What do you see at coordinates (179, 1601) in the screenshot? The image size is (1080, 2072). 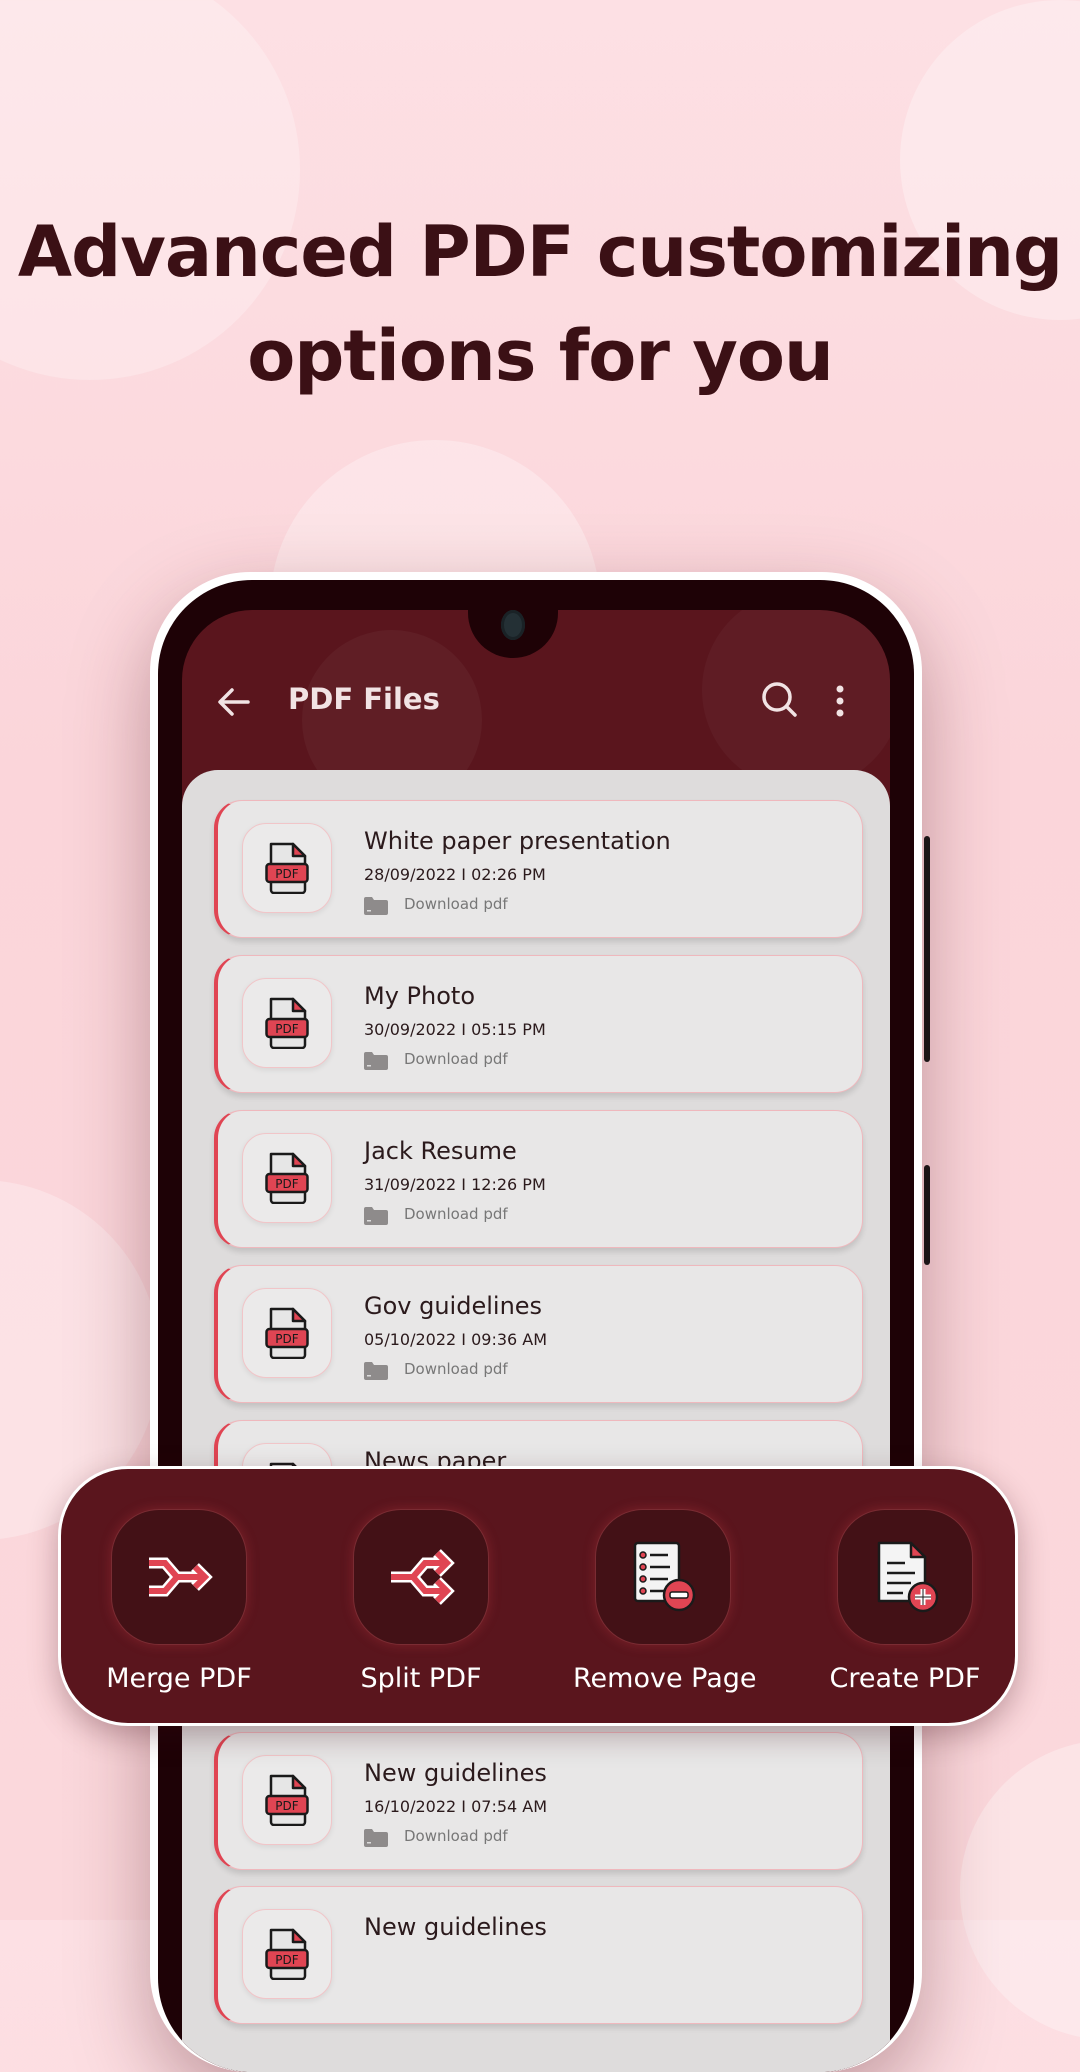 I see `merge-pdf-button: Merge PDF` at bounding box center [179, 1601].